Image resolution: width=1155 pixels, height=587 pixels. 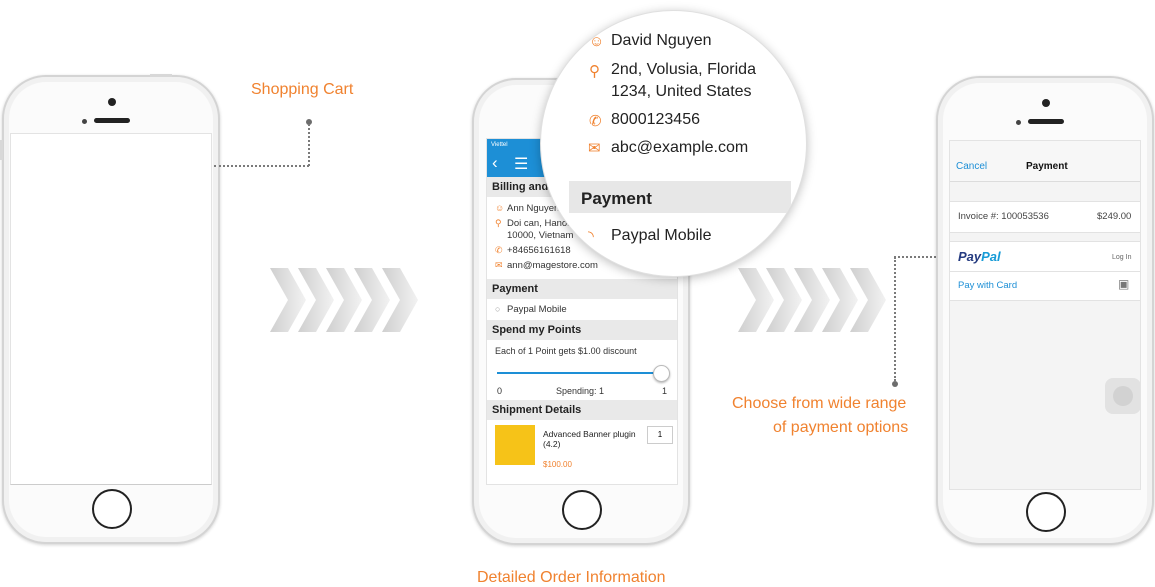 I want to click on paypal-logo-pay: Pay, so click(x=970, y=256).